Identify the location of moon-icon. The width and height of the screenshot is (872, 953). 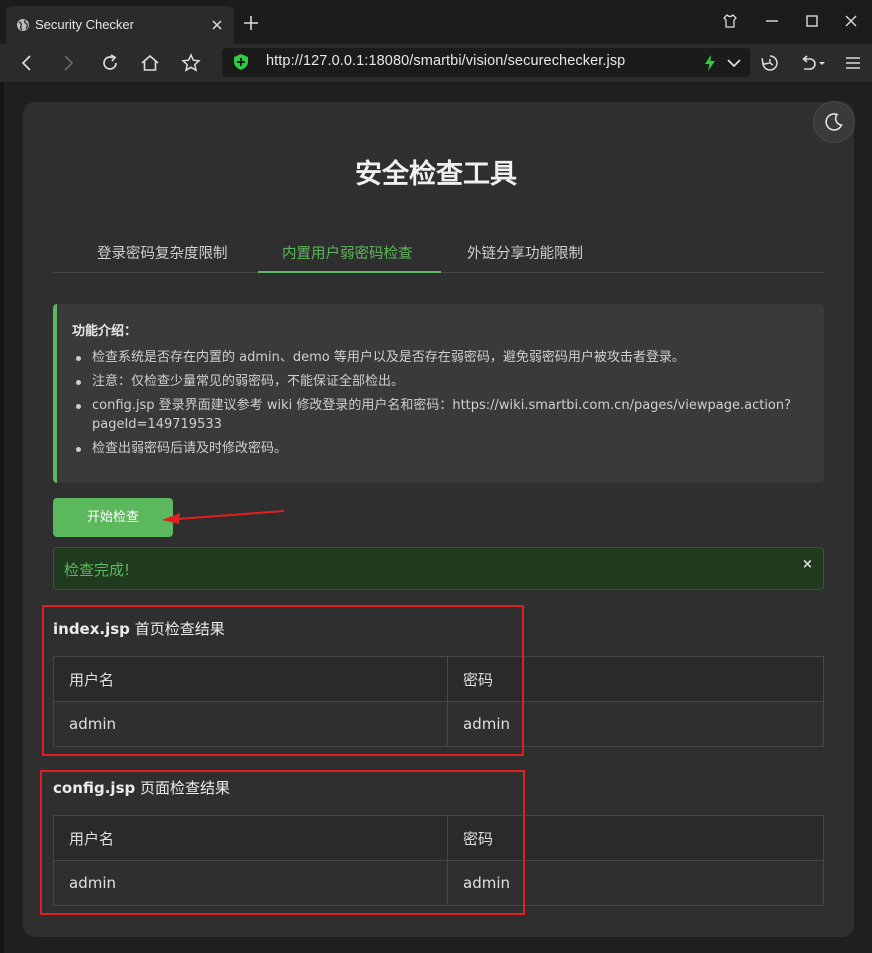
(834, 122).